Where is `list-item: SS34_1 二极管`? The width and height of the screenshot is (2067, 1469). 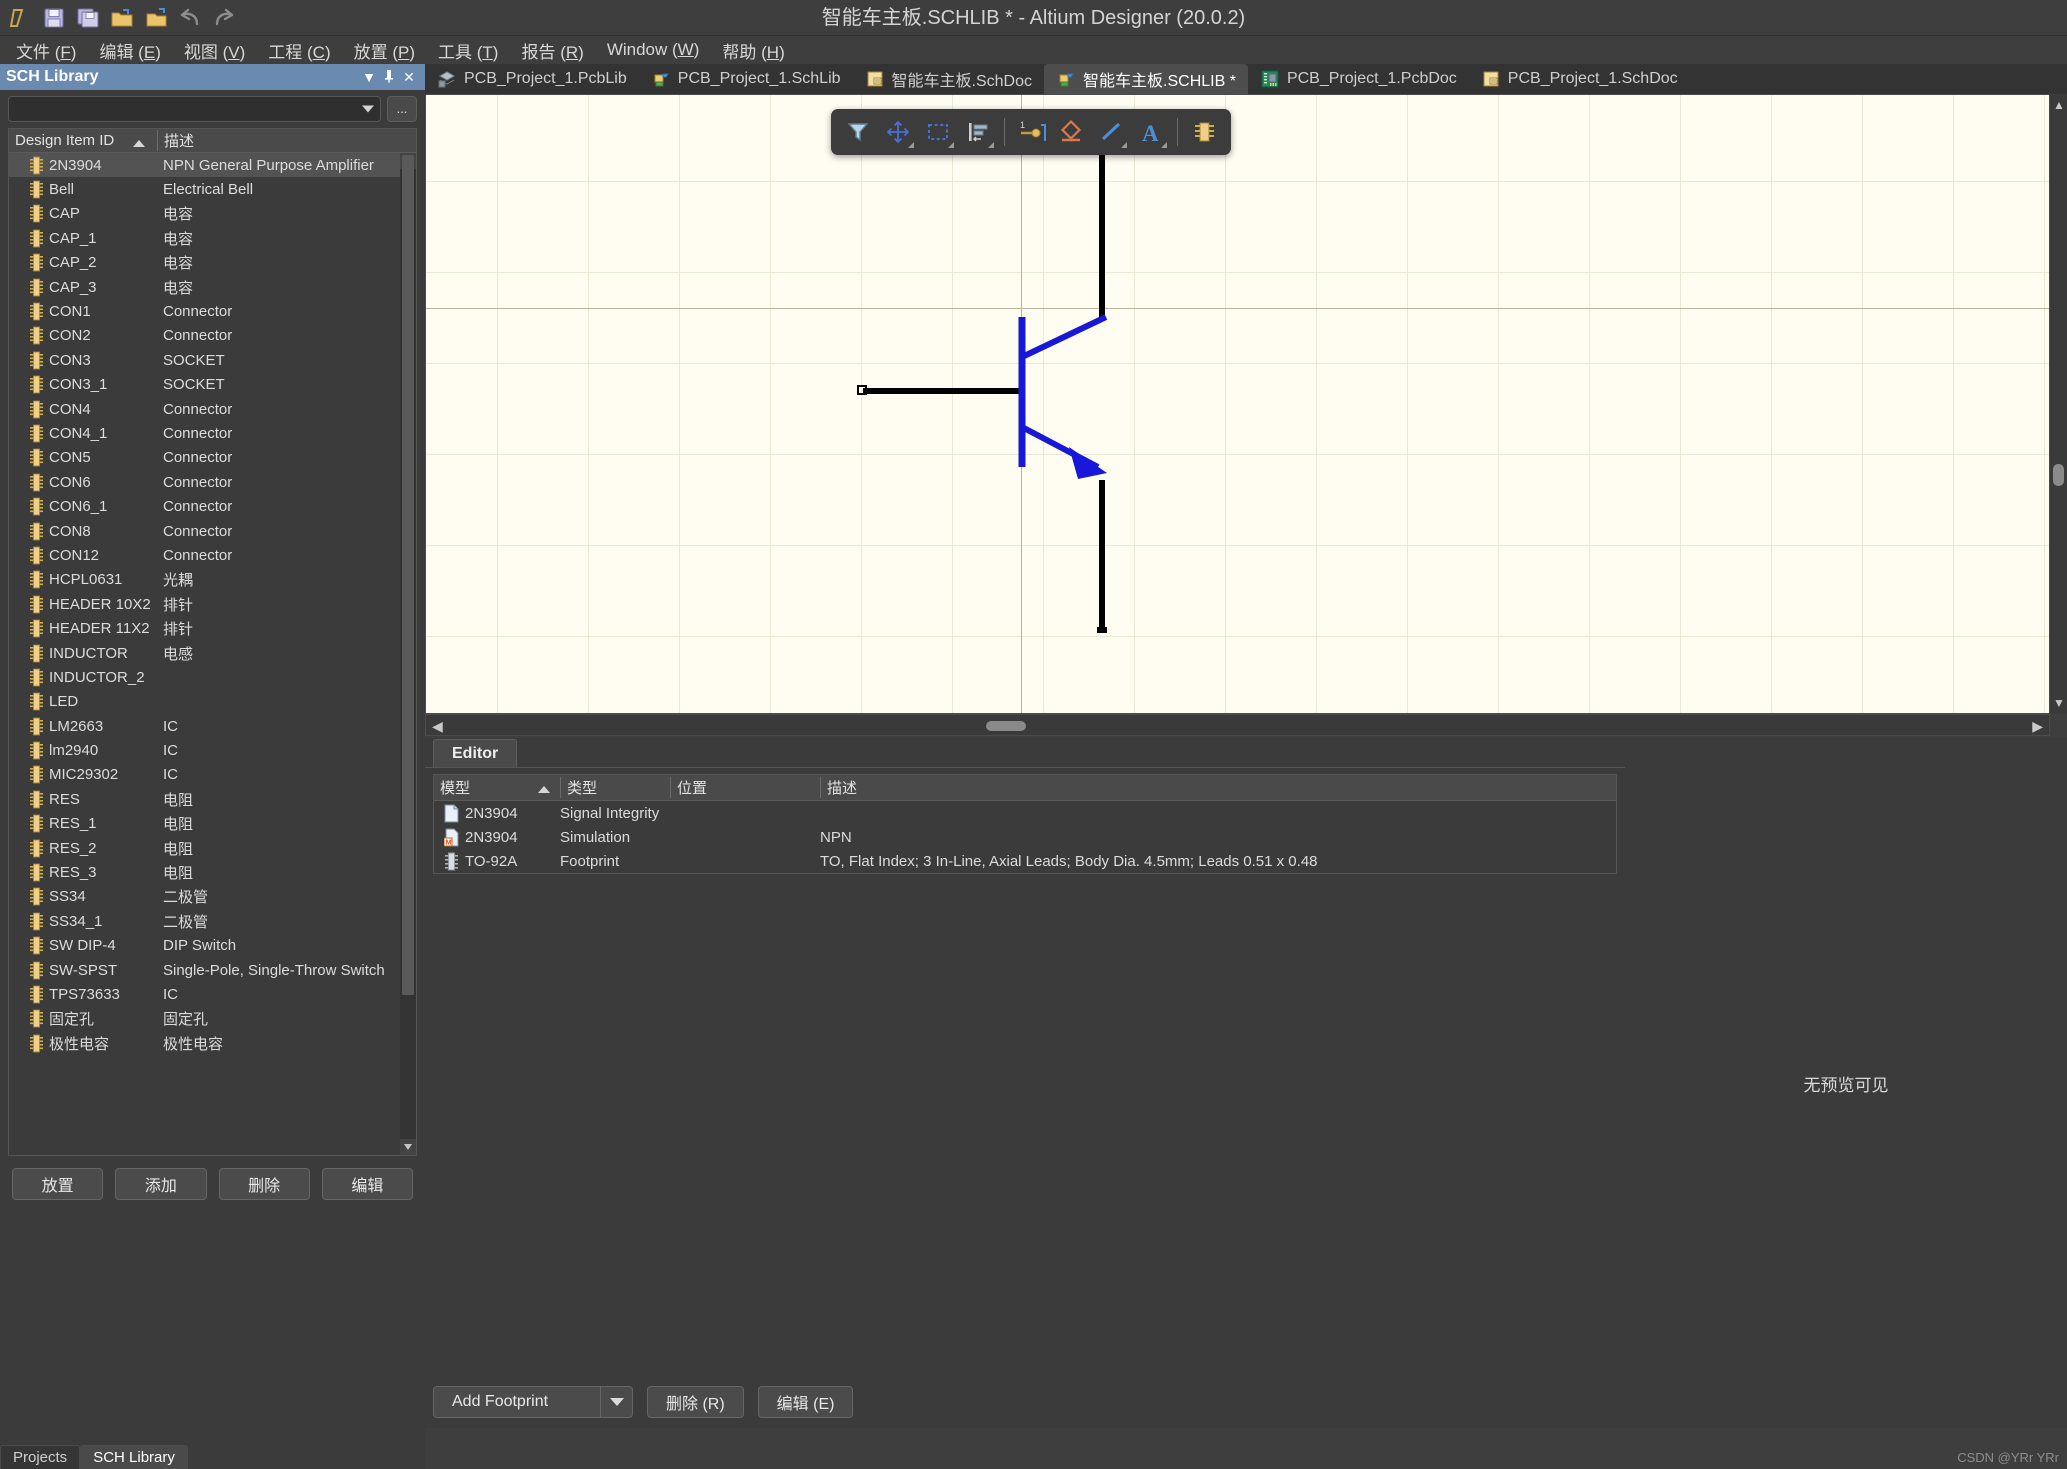
list-item: SS34_1 二极管 is located at coordinates (204, 921).